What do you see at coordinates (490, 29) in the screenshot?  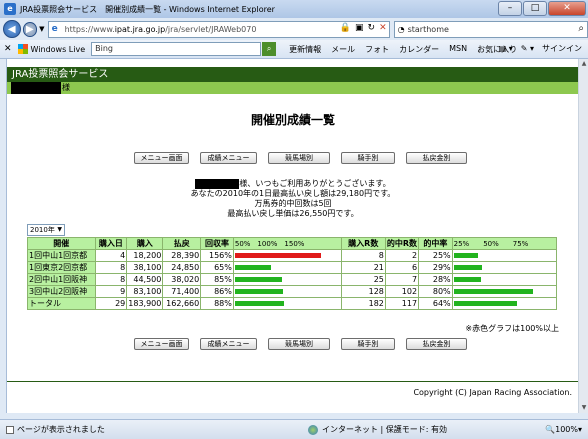 I see `search-box: ◔ starthome ⌕` at bounding box center [490, 29].